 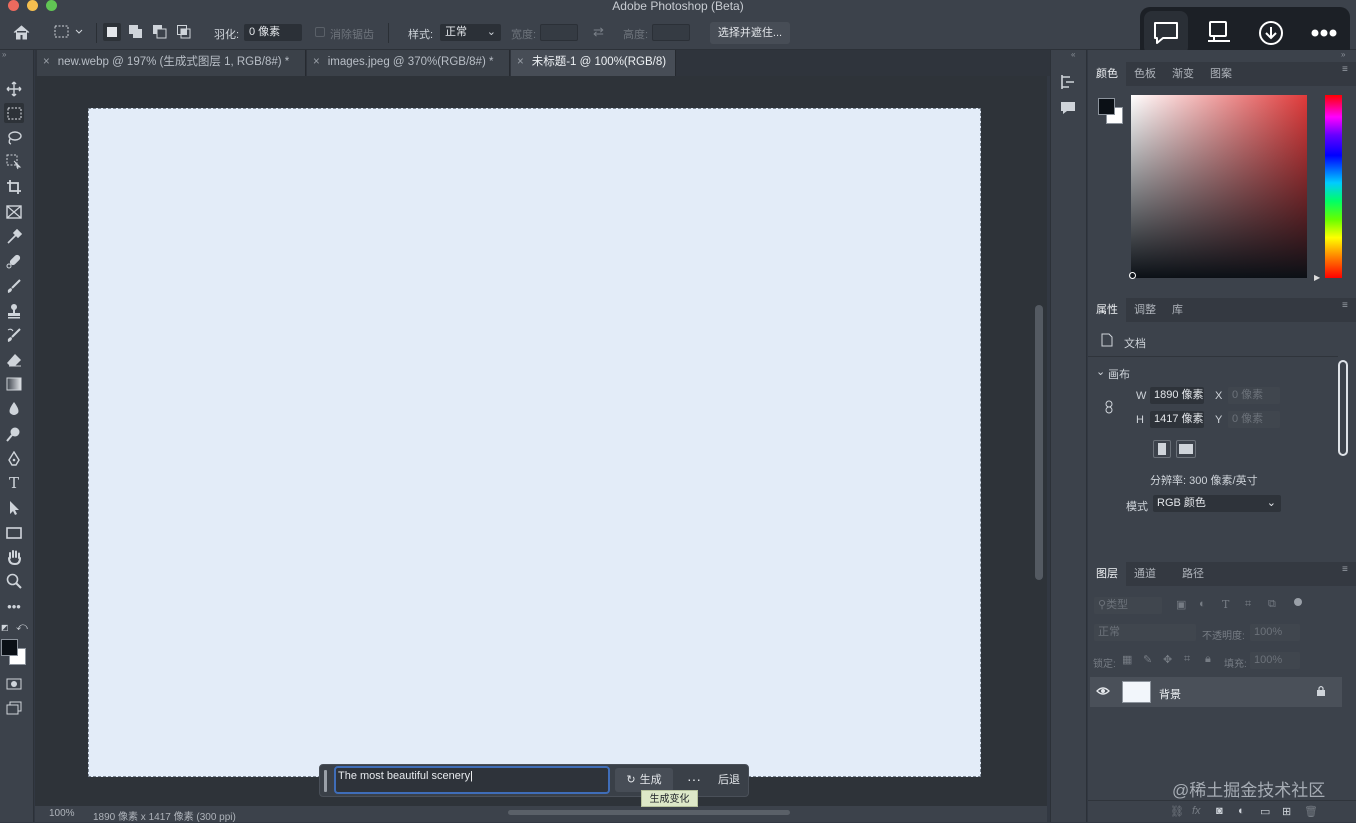 What do you see at coordinates (1321, 692) in the screenshot?
I see `lock-icon` at bounding box center [1321, 692].